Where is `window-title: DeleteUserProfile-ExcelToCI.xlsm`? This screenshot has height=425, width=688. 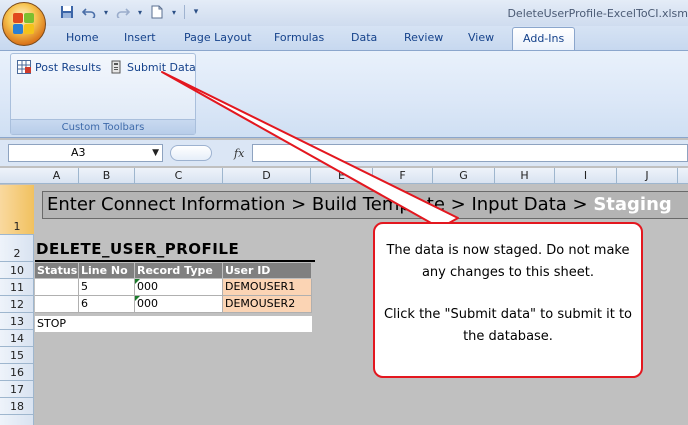
window-title: DeleteUserProfile-ExcelToCI.xlsm is located at coordinates (597, 13).